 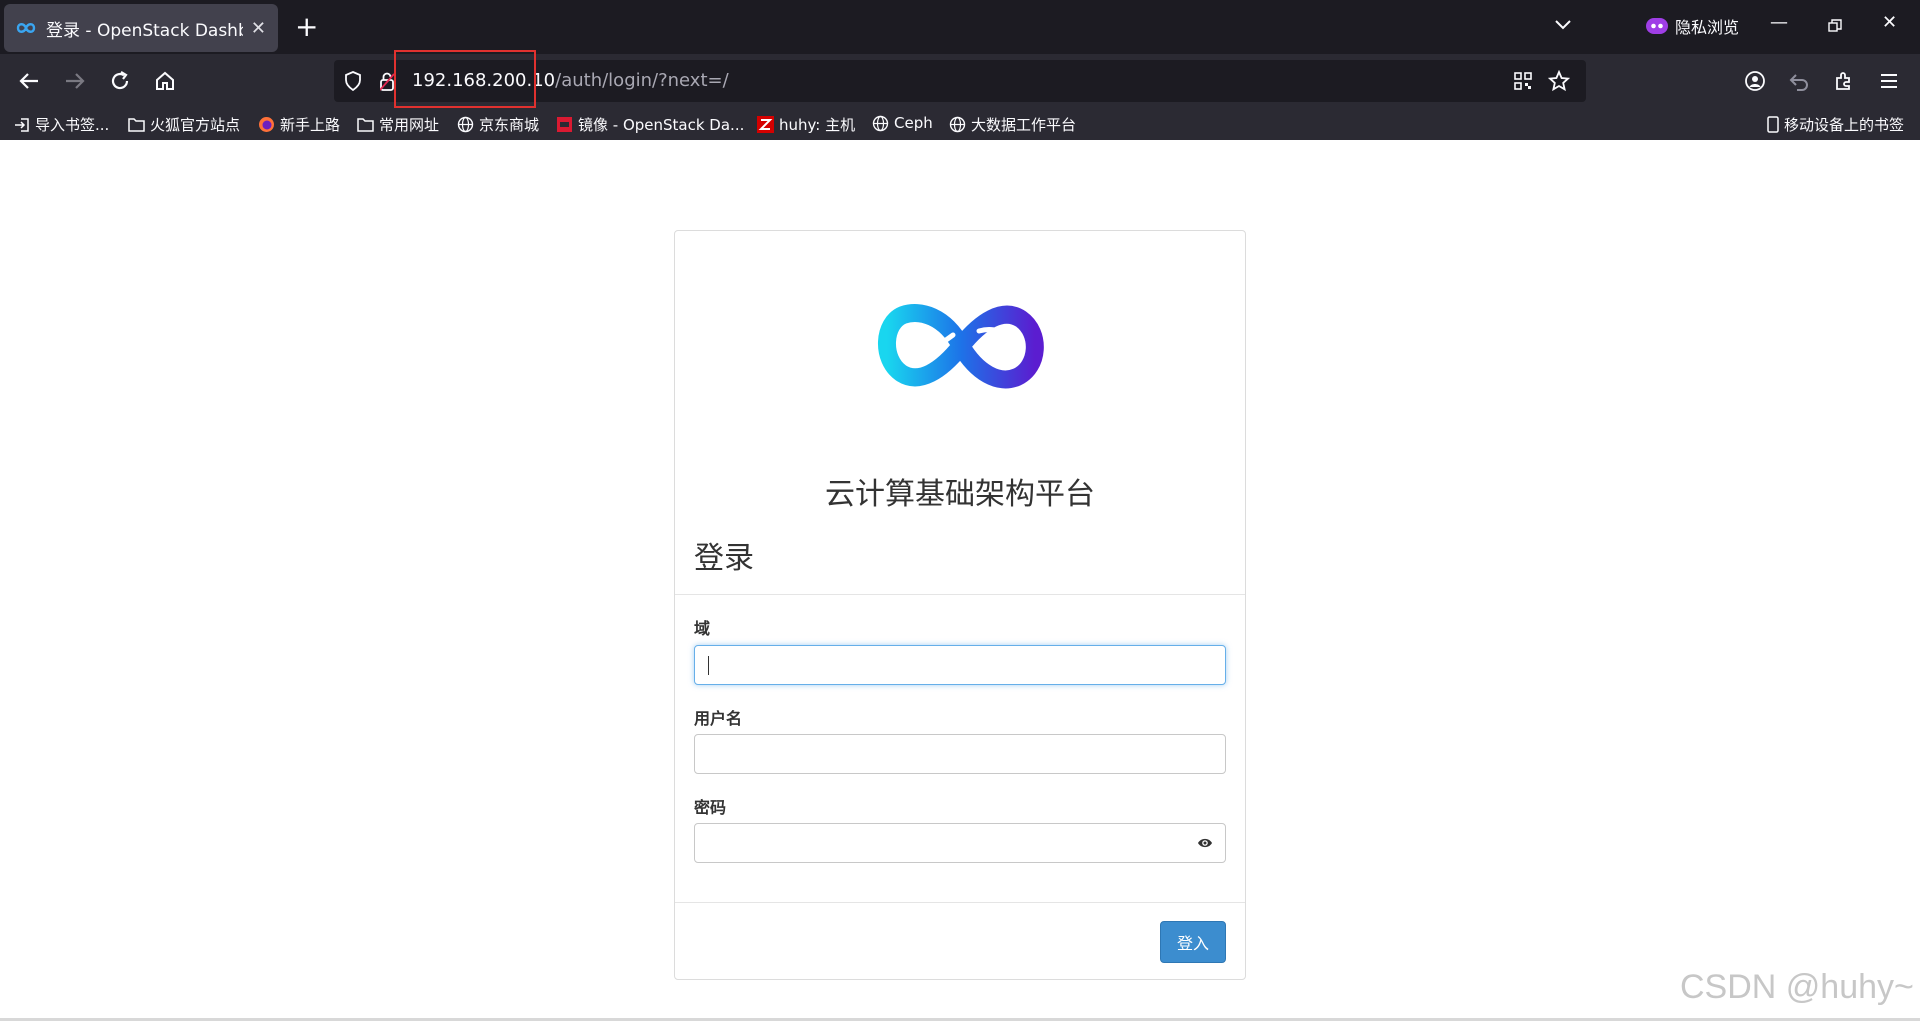 I want to click on url-path: /auth/login/?next=/, so click(x=642, y=80).